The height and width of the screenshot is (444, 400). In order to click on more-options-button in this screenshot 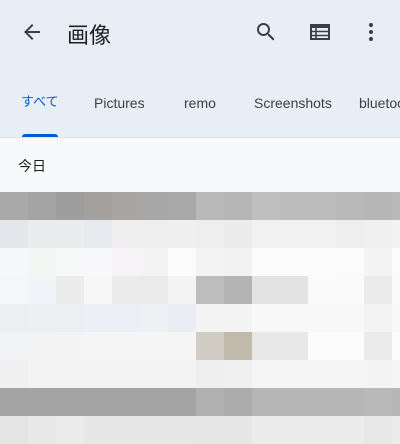, I will do `click(371, 32)`.